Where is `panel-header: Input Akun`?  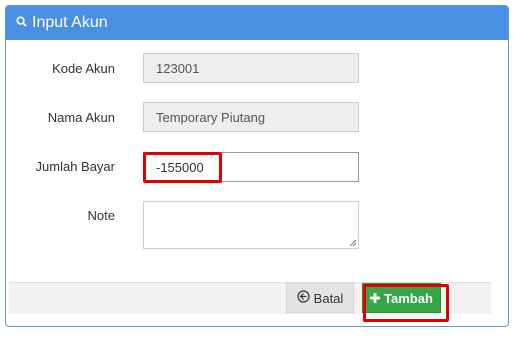 panel-header: Input Akun is located at coordinates (257, 23).